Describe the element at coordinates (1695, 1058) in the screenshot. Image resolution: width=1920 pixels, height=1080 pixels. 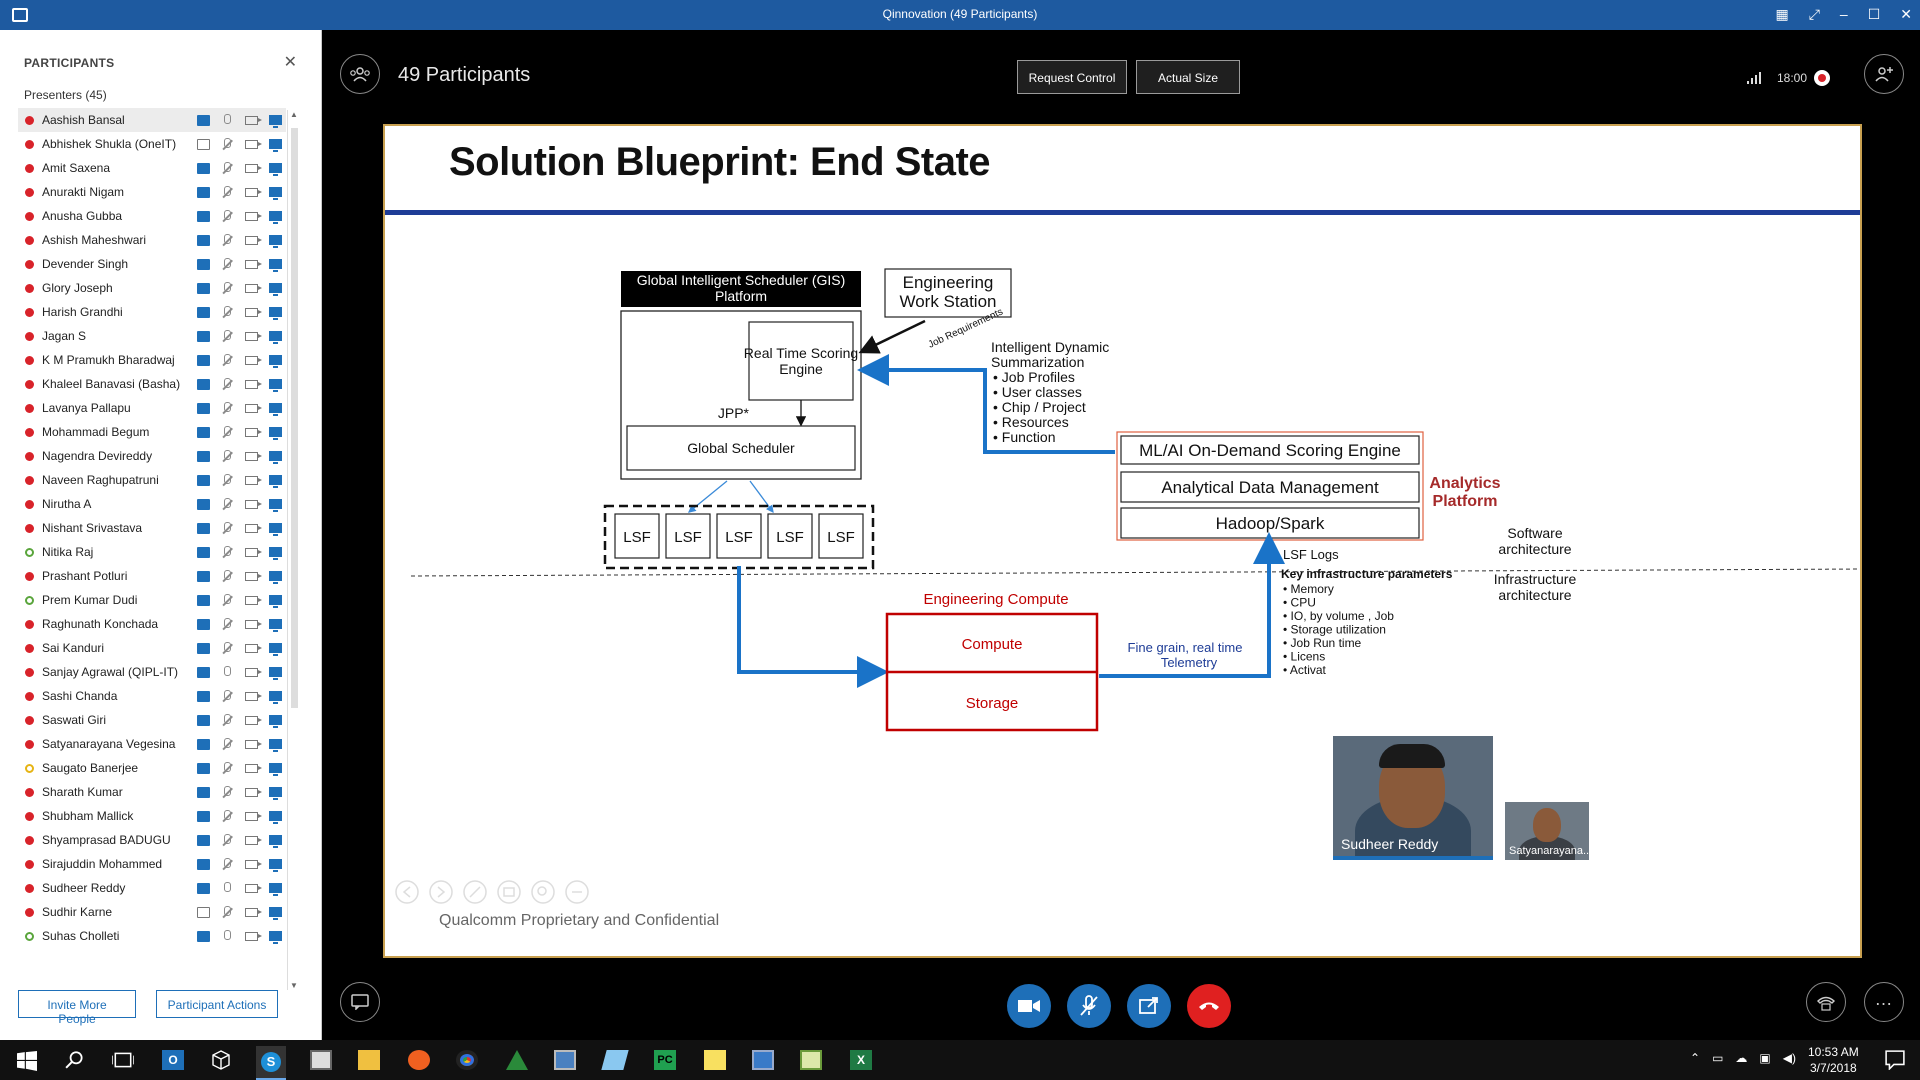
I see `chevron-up-icon: ⌃` at that location.